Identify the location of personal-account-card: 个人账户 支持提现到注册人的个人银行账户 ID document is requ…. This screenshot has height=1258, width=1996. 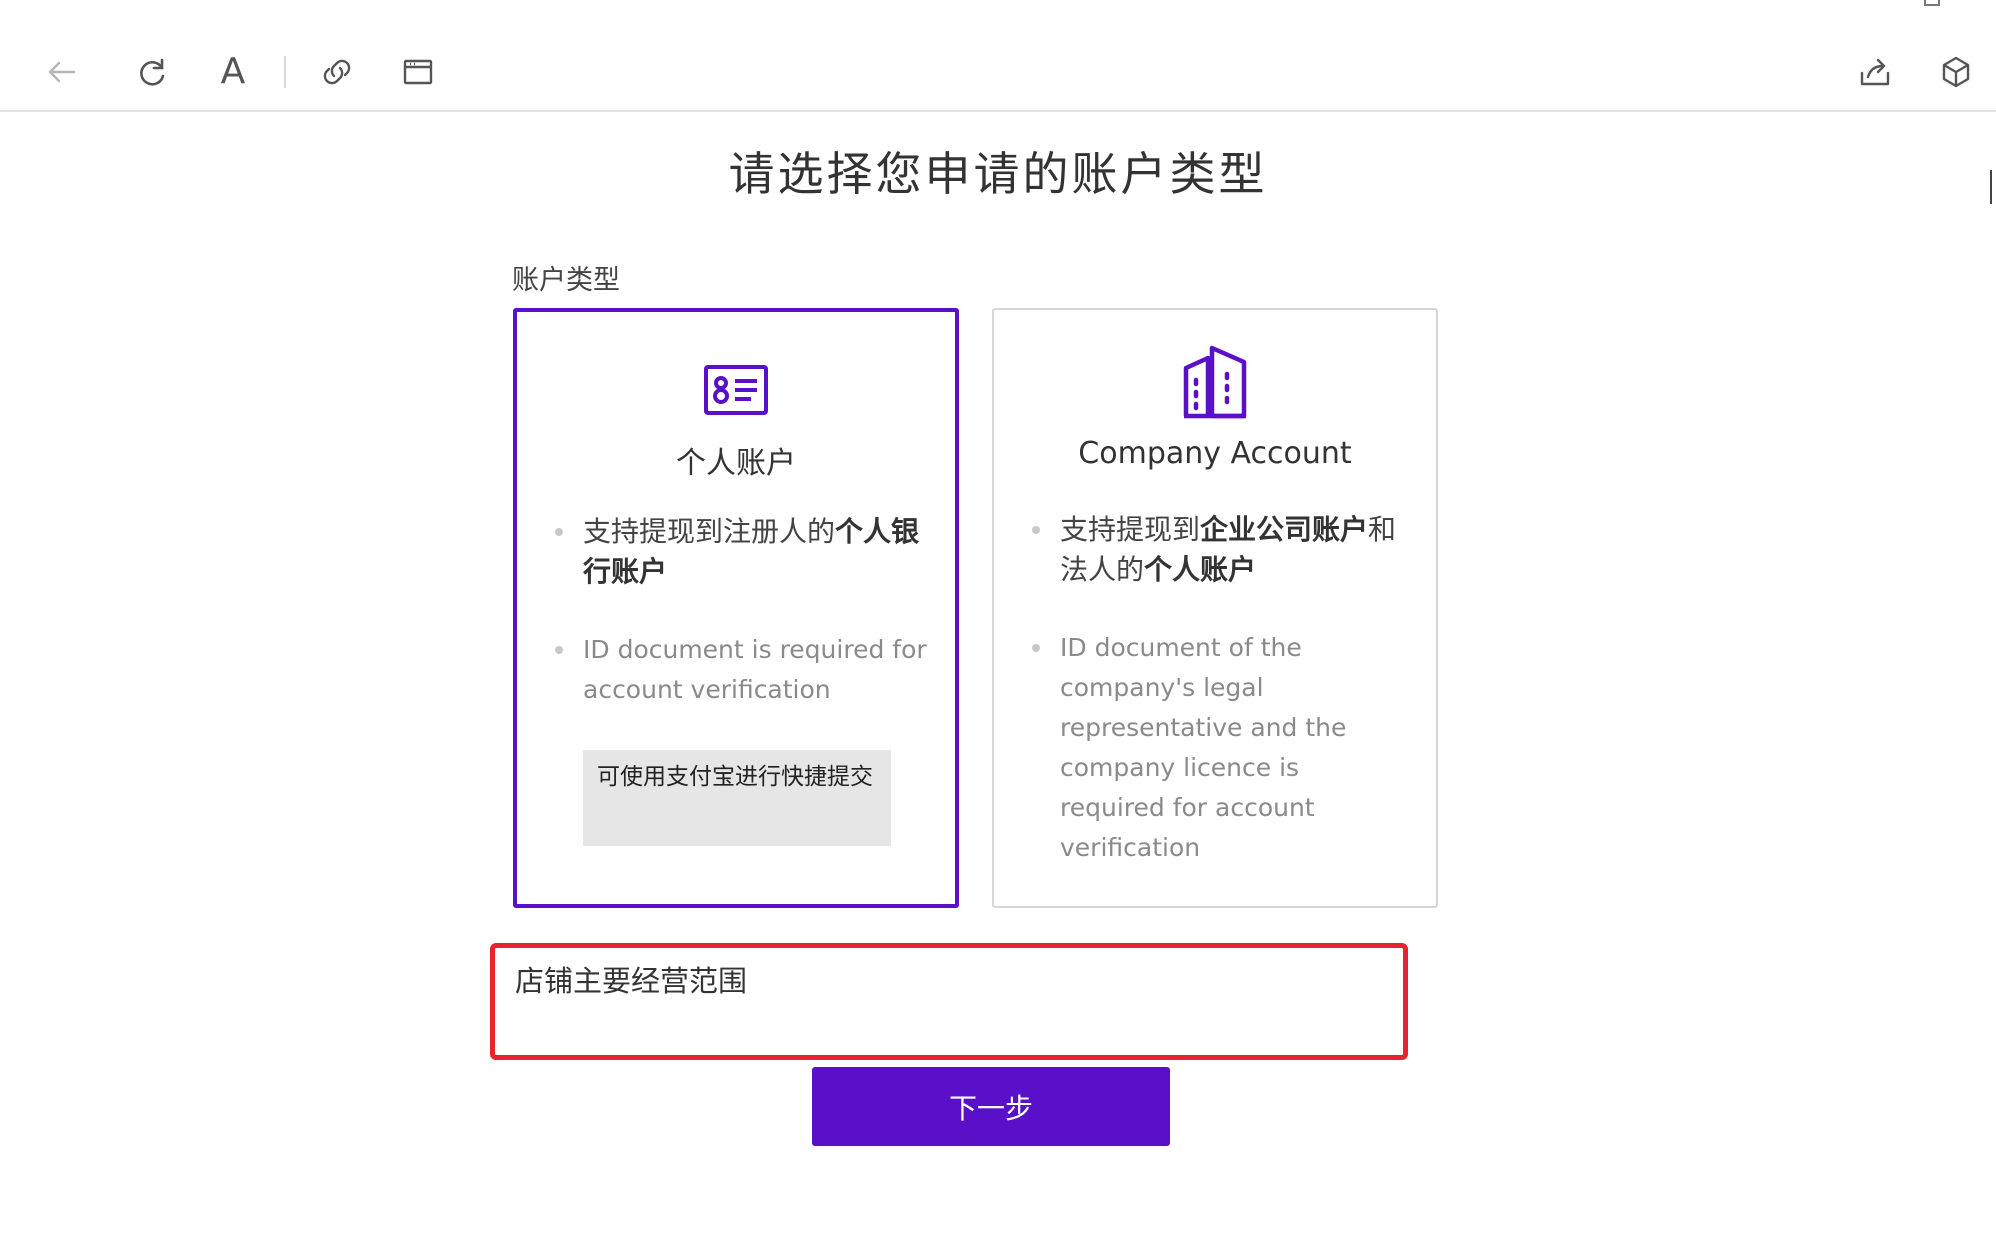
(736, 608).